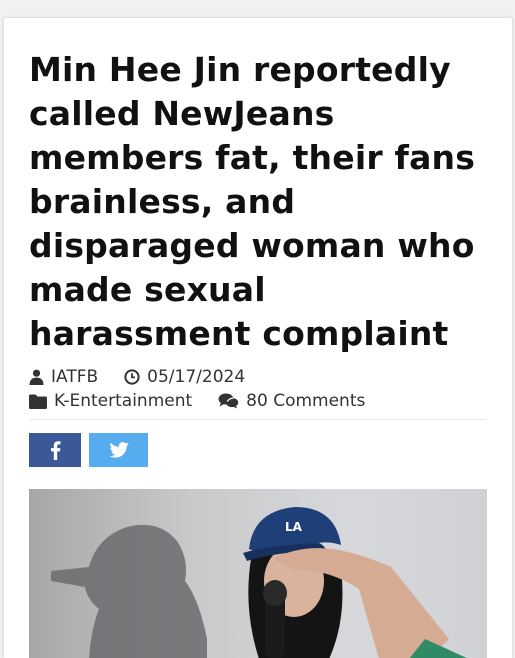 Image resolution: width=515 pixels, height=658 pixels. I want to click on facebook-icon, so click(55, 450).